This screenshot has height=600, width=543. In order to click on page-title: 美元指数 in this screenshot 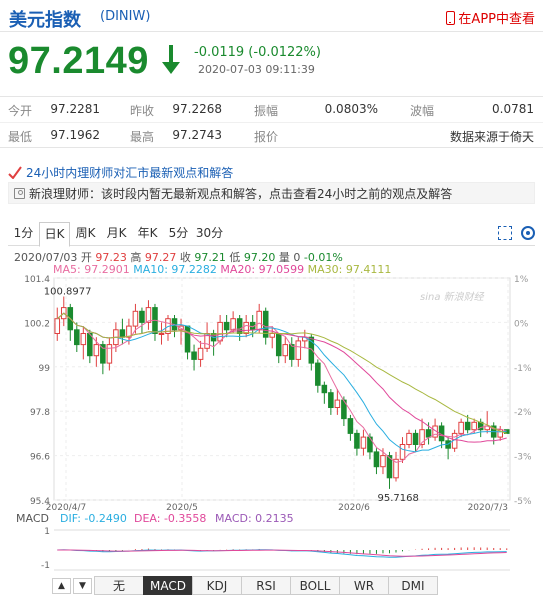, I will do `click(45, 20)`.